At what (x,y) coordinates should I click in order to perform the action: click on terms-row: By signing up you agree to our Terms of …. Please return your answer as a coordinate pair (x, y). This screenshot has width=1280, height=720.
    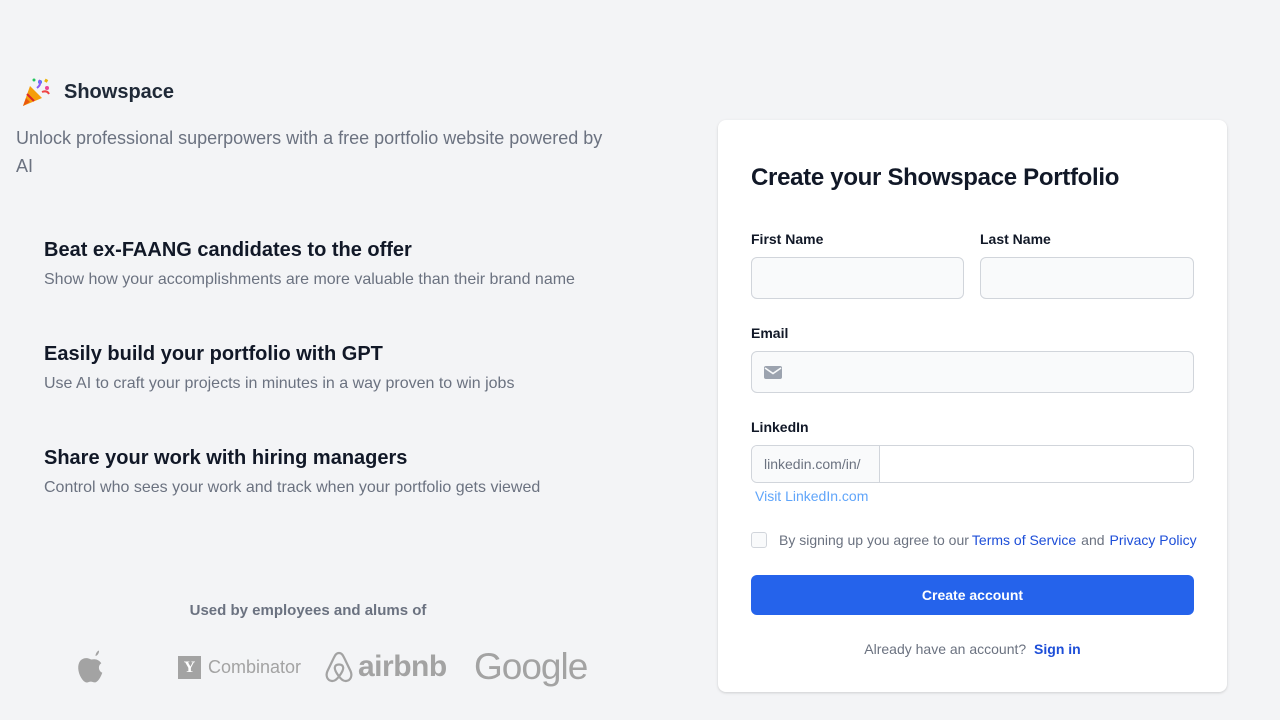
    Looking at the image, I should click on (974, 540).